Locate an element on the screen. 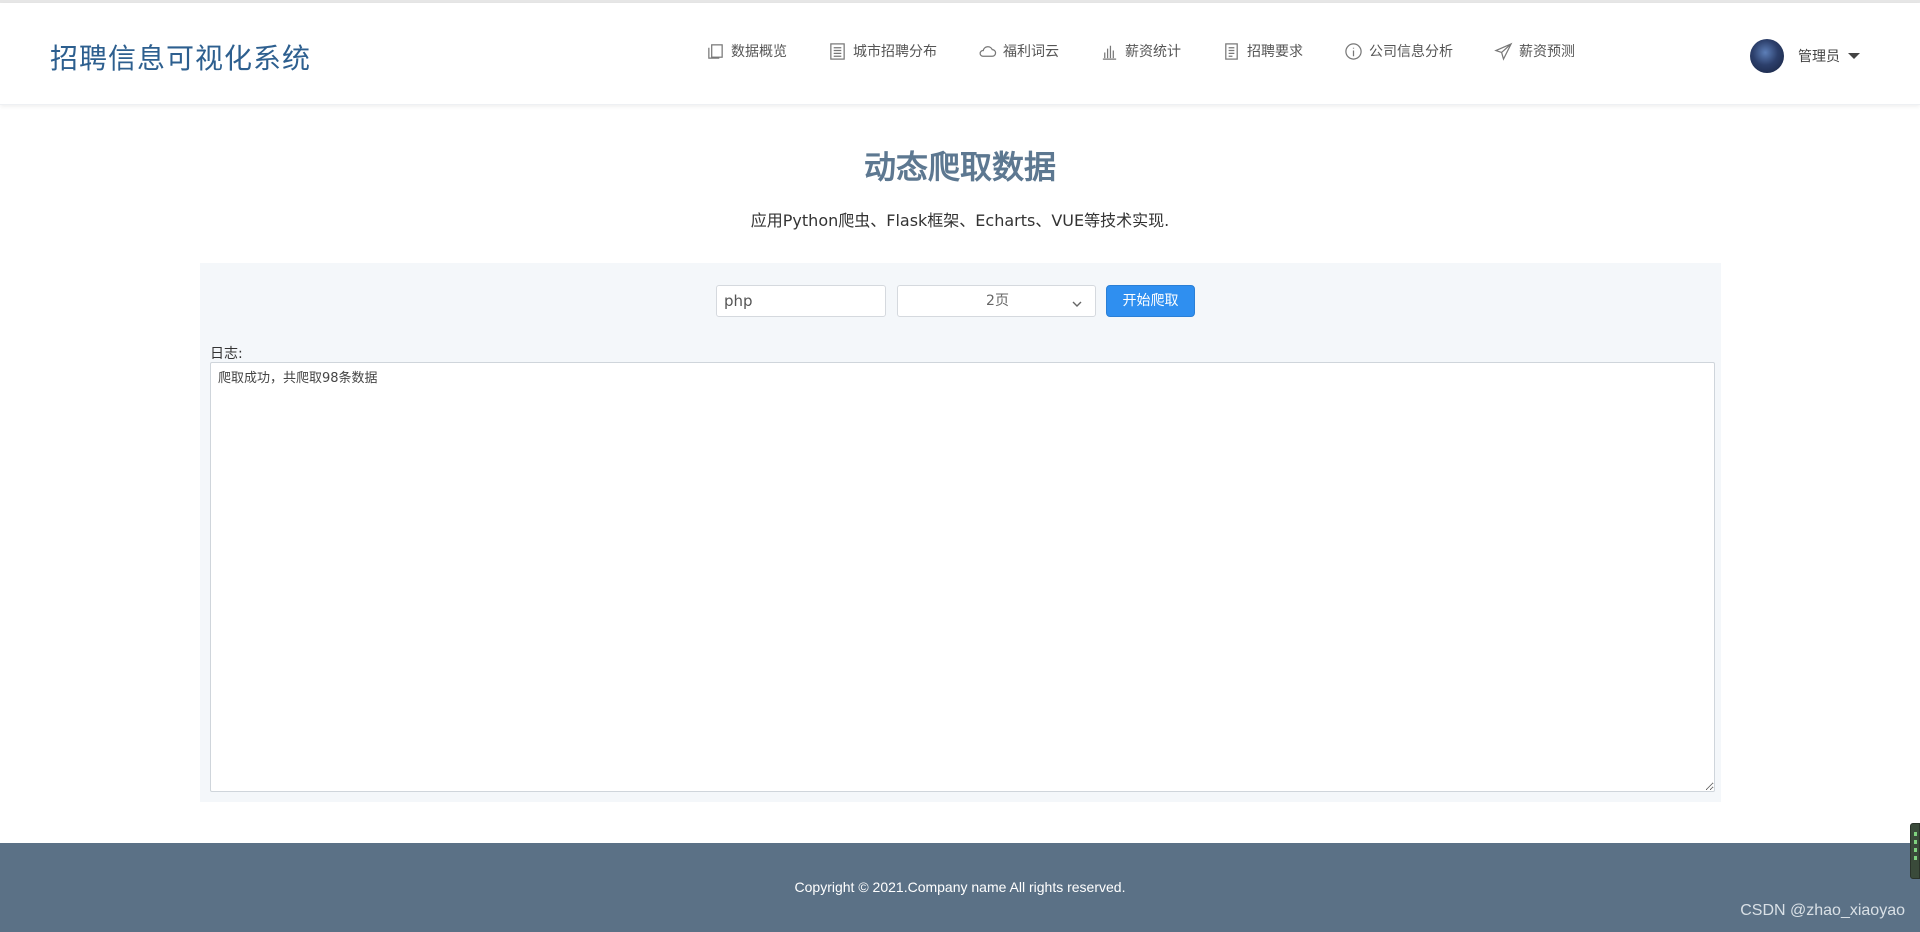 This screenshot has height=932, width=1920. copy-icon is located at coordinates (715, 51).